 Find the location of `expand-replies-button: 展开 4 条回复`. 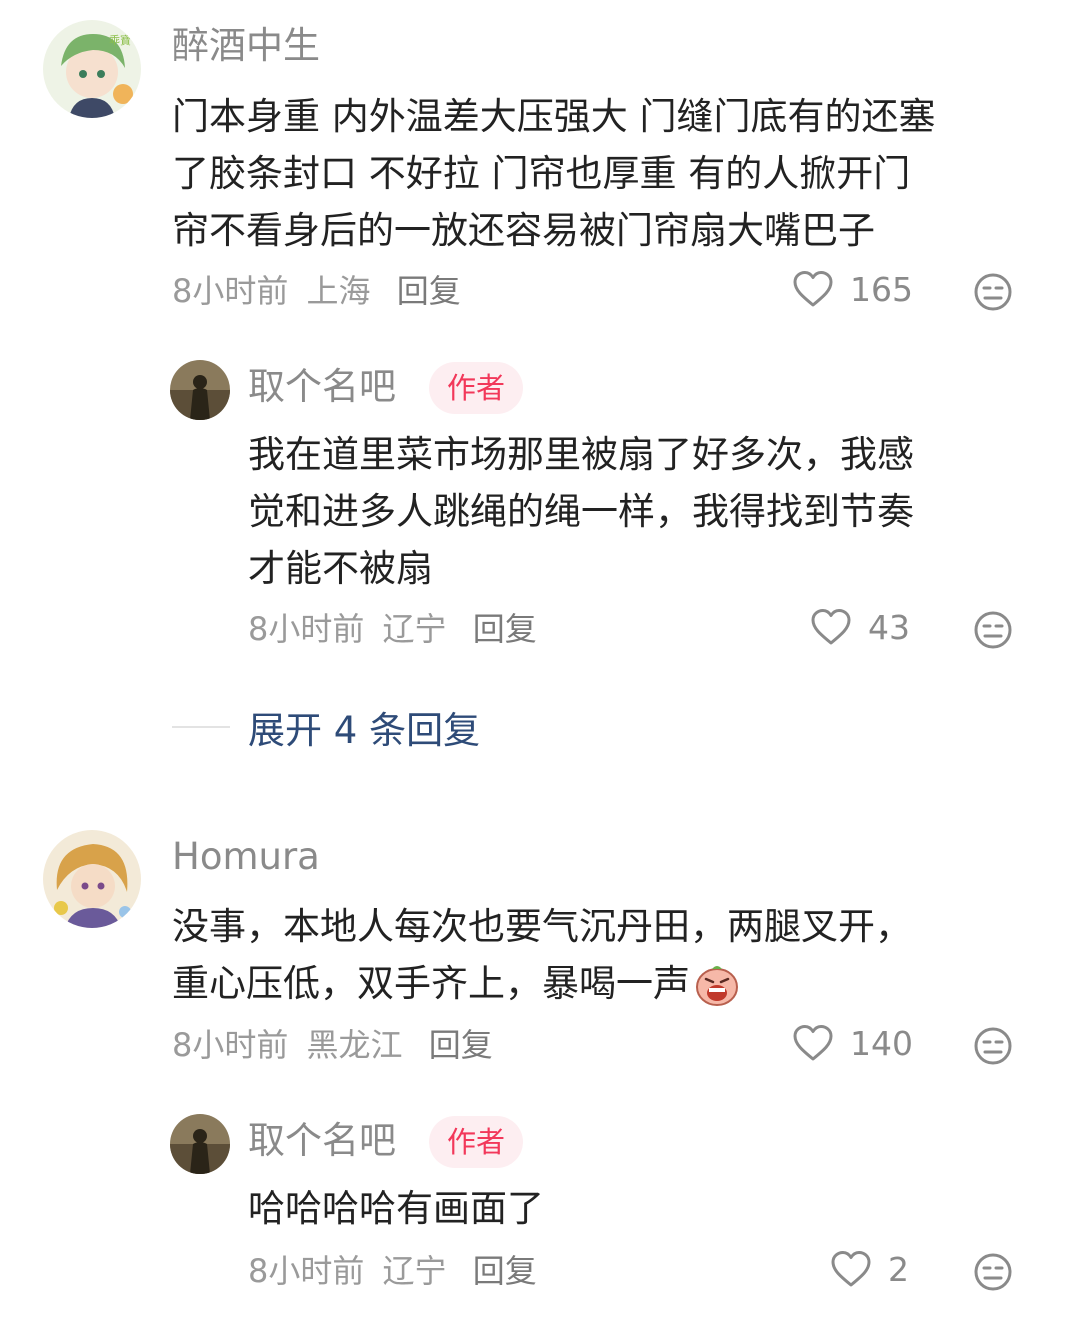

expand-replies-button: 展开 4 条回复 is located at coordinates (326, 727).